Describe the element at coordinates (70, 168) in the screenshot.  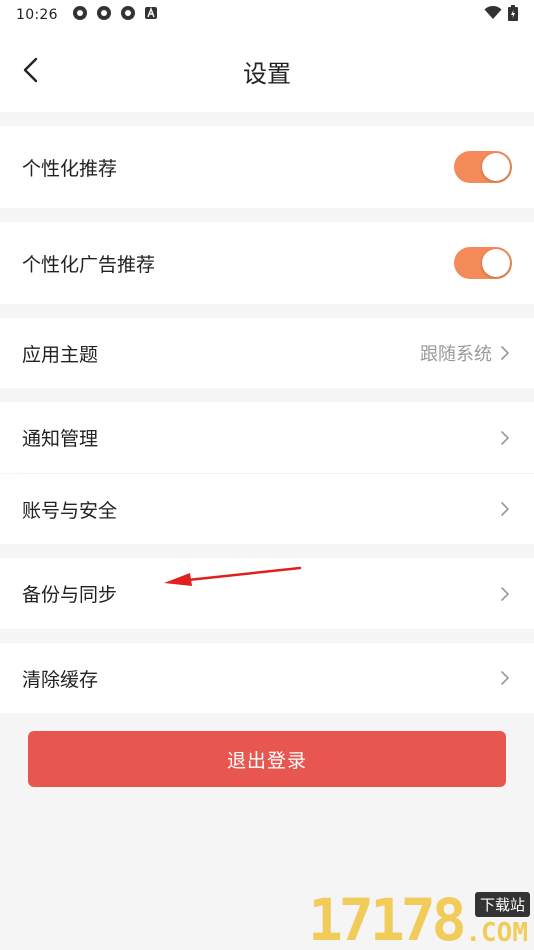
I see `setting-label: 个性化推荐` at that location.